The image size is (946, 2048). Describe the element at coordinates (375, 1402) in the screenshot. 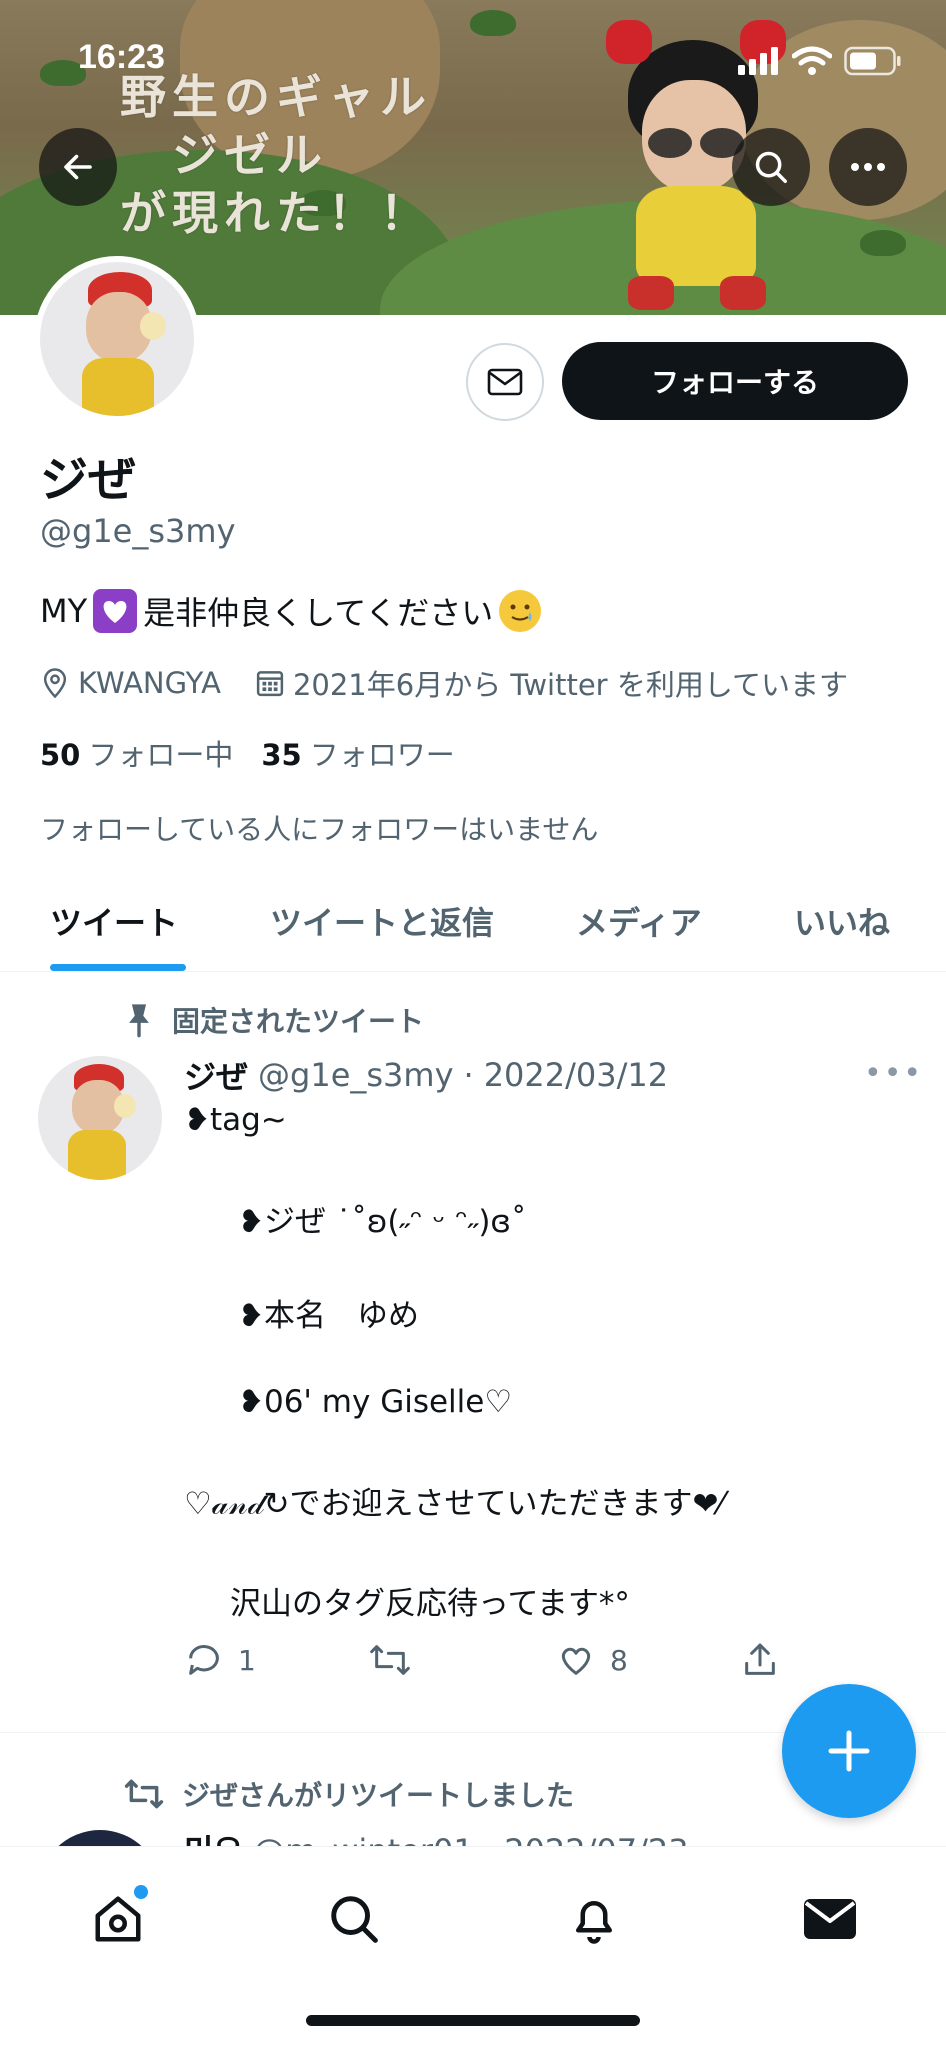

I see `tweet-text-line: ❥06' my Giselle♡` at that location.